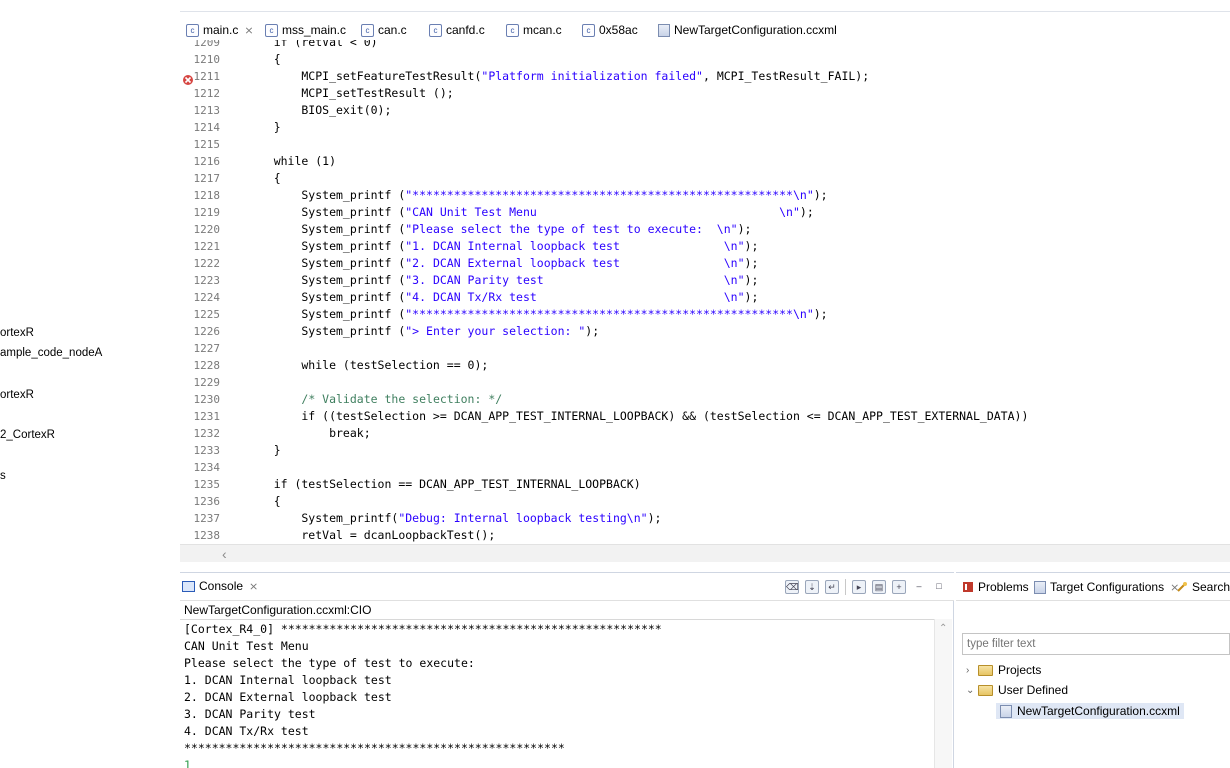  What do you see at coordinates (502, 297) in the screenshot?
I see `code-text: System_printf ("4. DCAN Tx/Rx test \n");` at bounding box center [502, 297].